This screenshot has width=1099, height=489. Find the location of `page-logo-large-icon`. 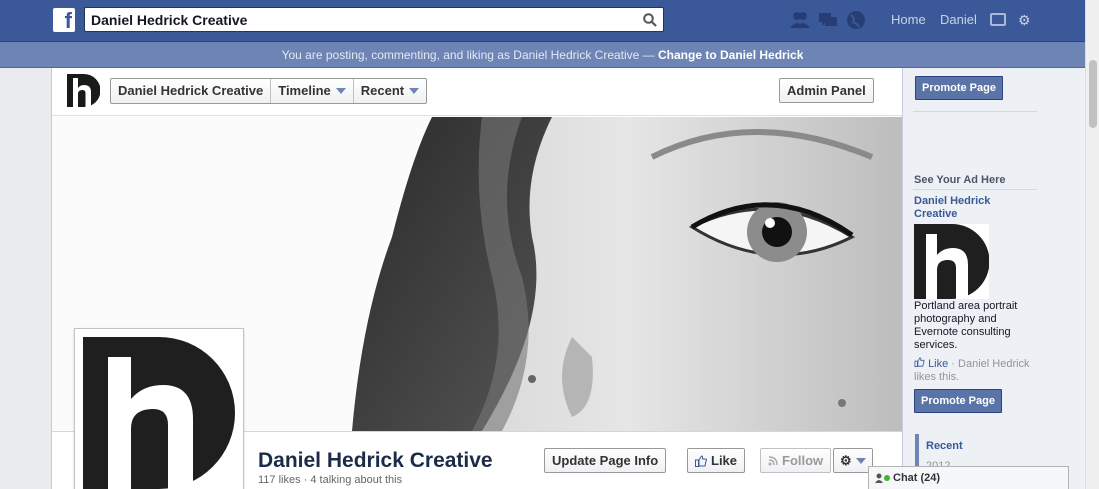

page-logo-large-icon is located at coordinates (159, 413).